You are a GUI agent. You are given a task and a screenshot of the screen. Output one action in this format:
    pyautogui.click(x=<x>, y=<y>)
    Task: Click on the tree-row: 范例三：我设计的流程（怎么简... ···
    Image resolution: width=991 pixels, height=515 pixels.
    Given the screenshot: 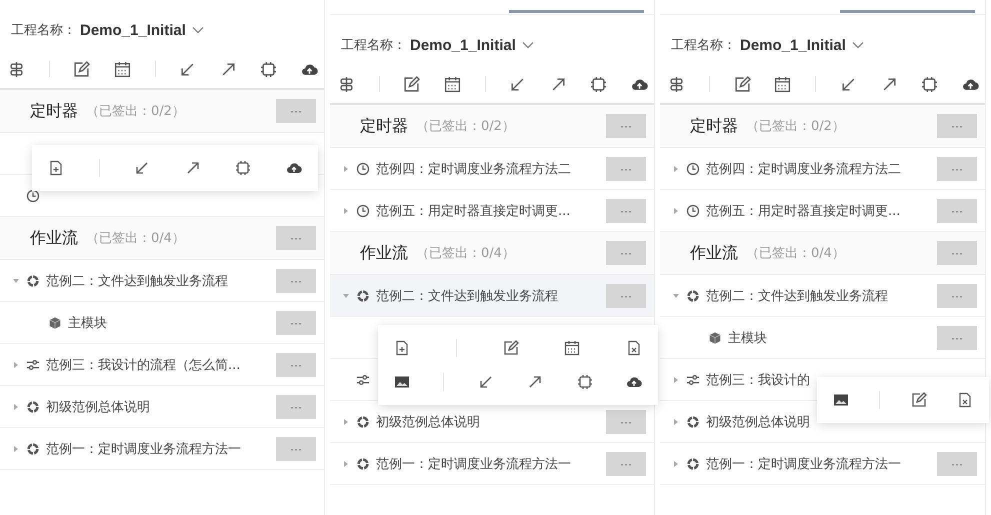 What is the action you would take?
    pyautogui.click(x=162, y=365)
    